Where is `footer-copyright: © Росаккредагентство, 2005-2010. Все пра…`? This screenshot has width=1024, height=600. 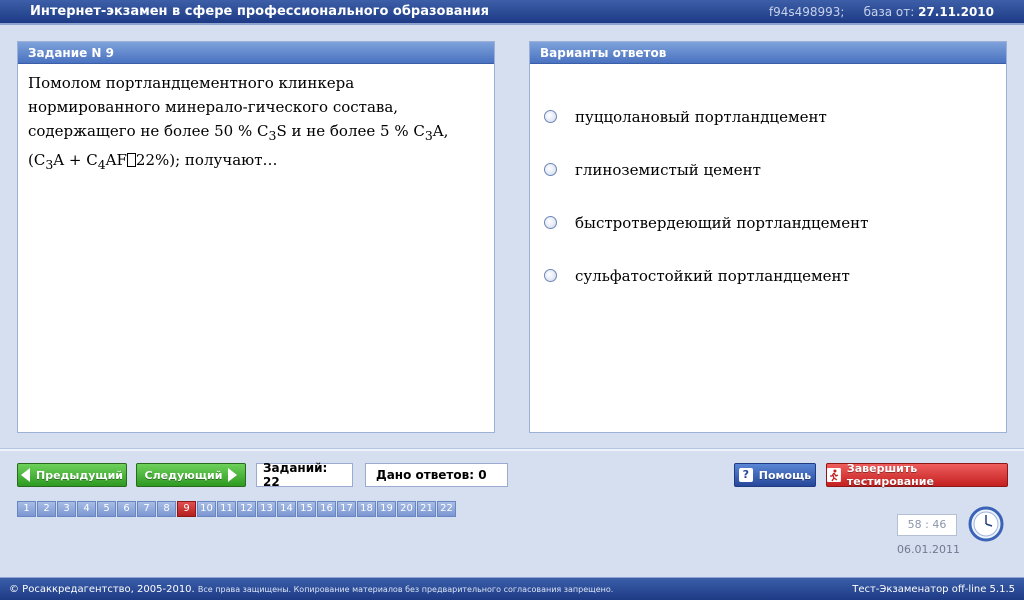
footer-copyright: © Росаккредагентство, 2005-2010. Все пра… is located at coordinates (311, 589).